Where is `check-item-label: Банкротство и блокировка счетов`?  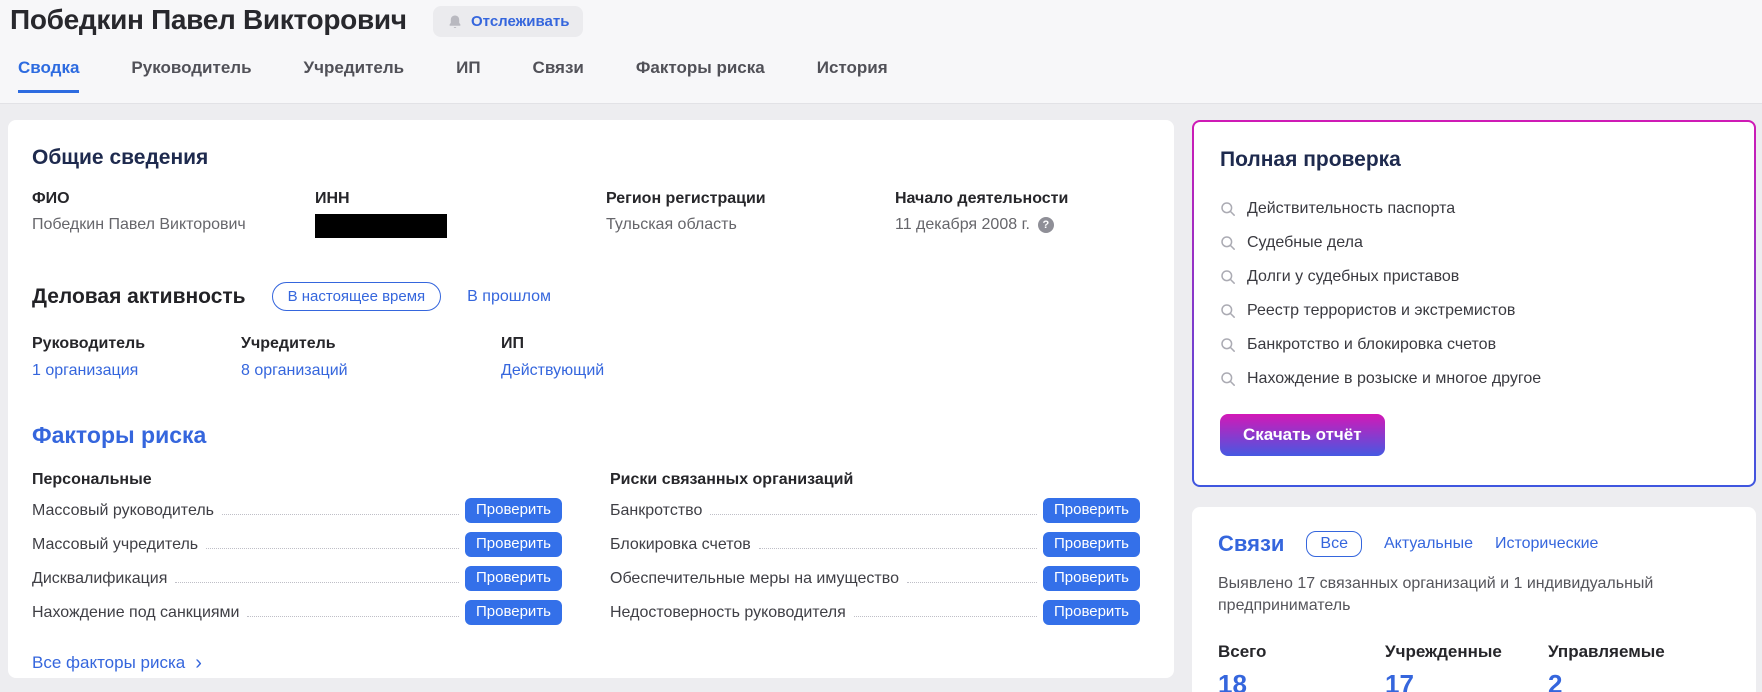 check-item-label: Банкротство и блокировка счетов is located at coordinates (1372, 344).